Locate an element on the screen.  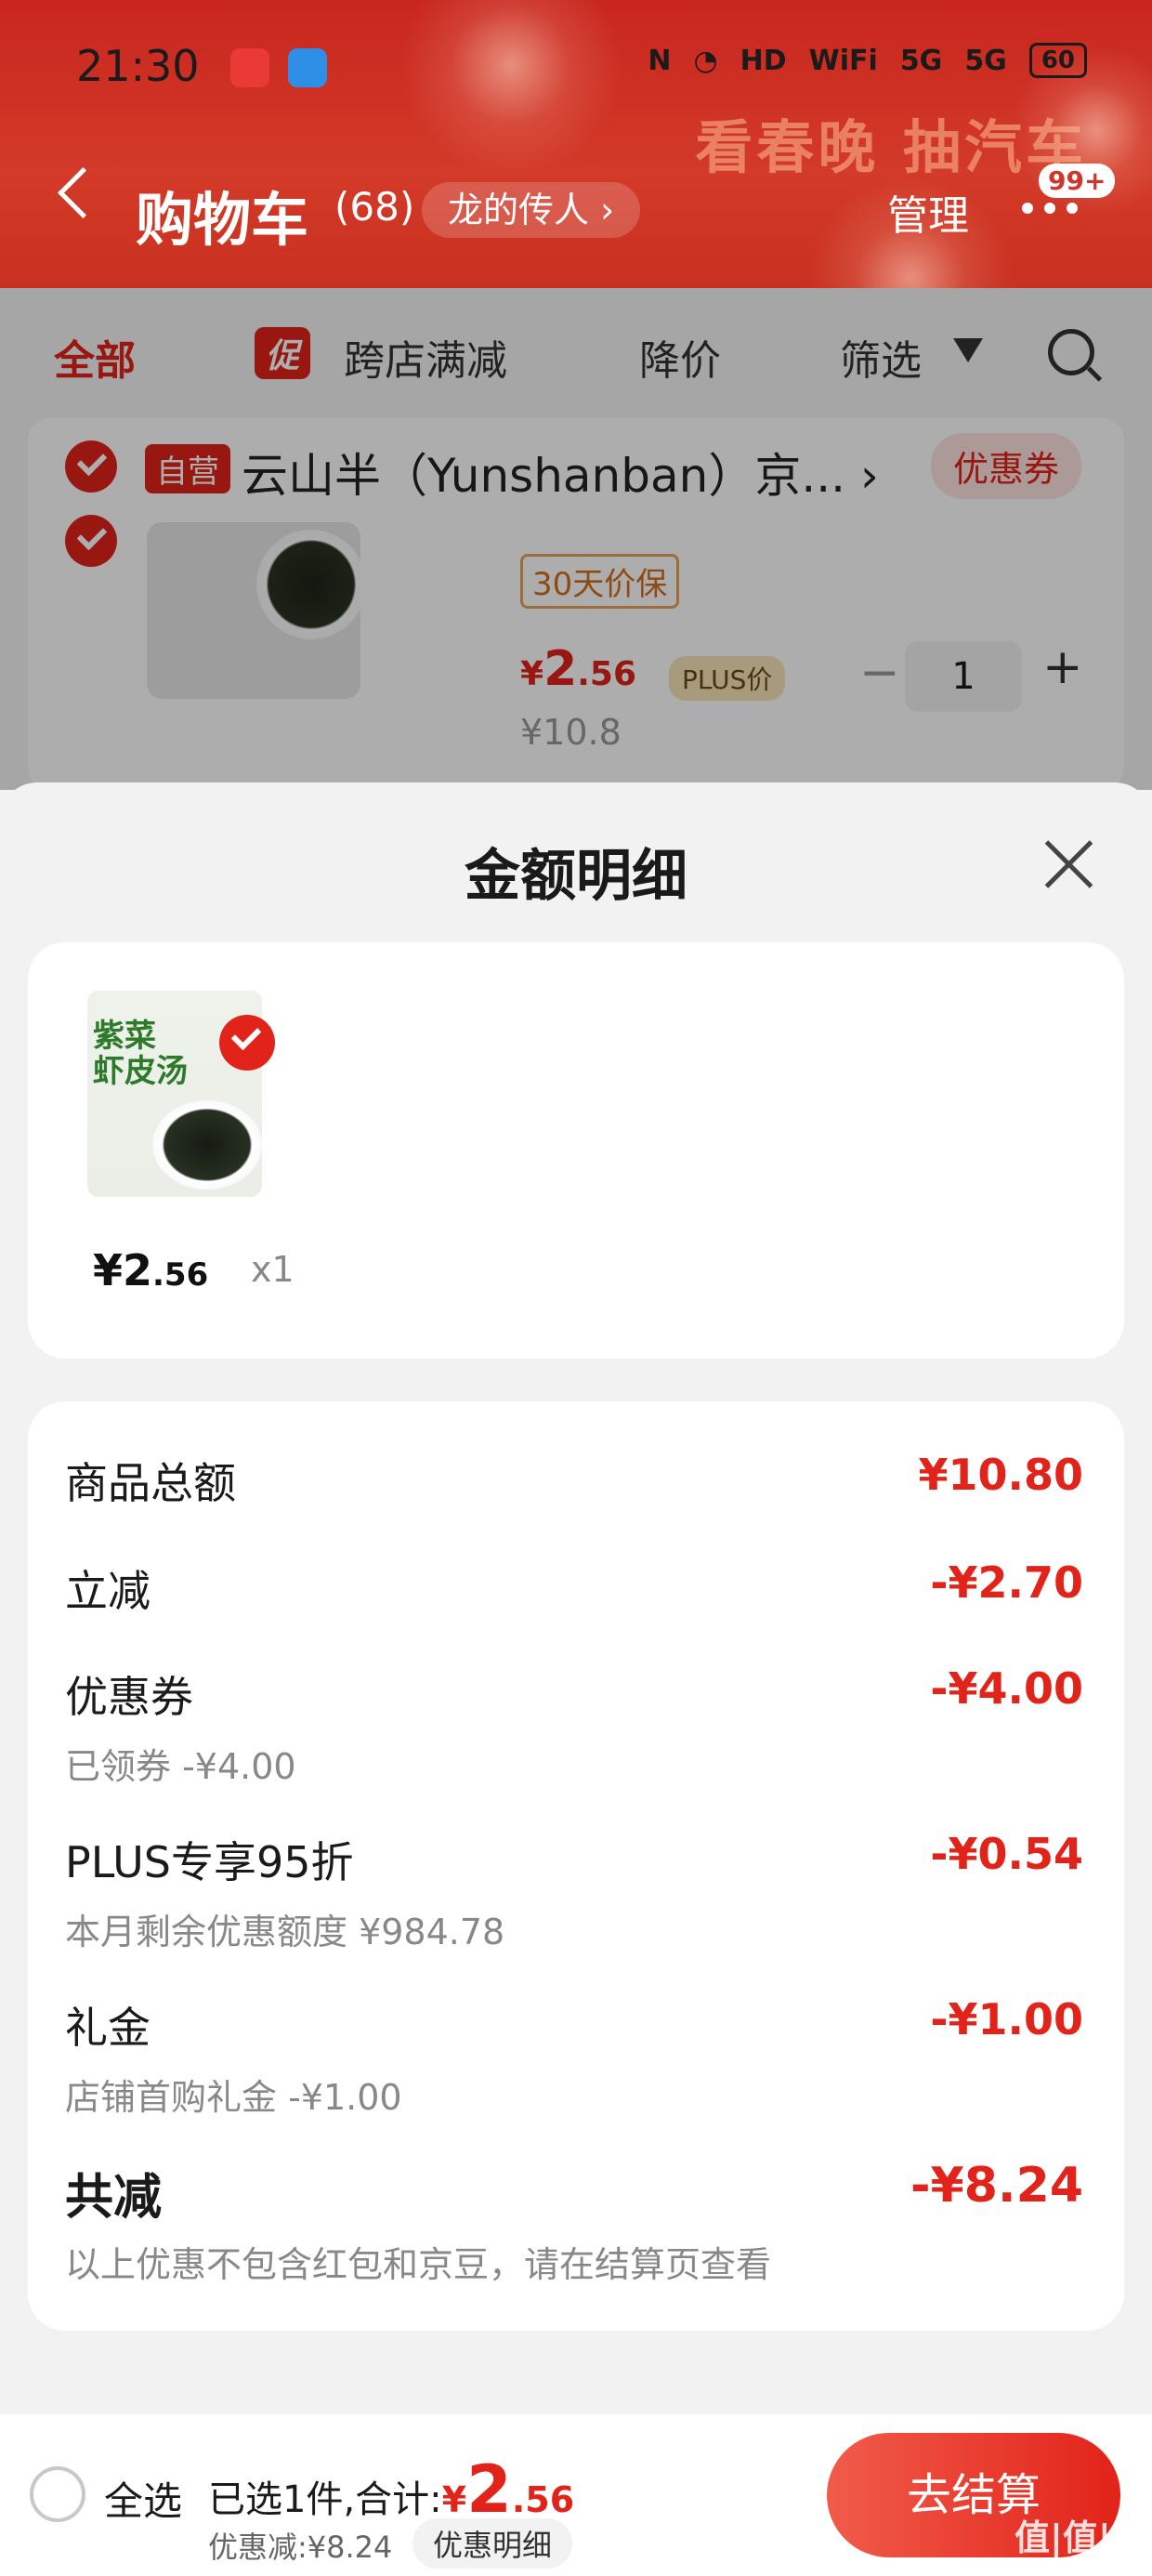
nfc-icon: N is located at coordinates (660, 60).